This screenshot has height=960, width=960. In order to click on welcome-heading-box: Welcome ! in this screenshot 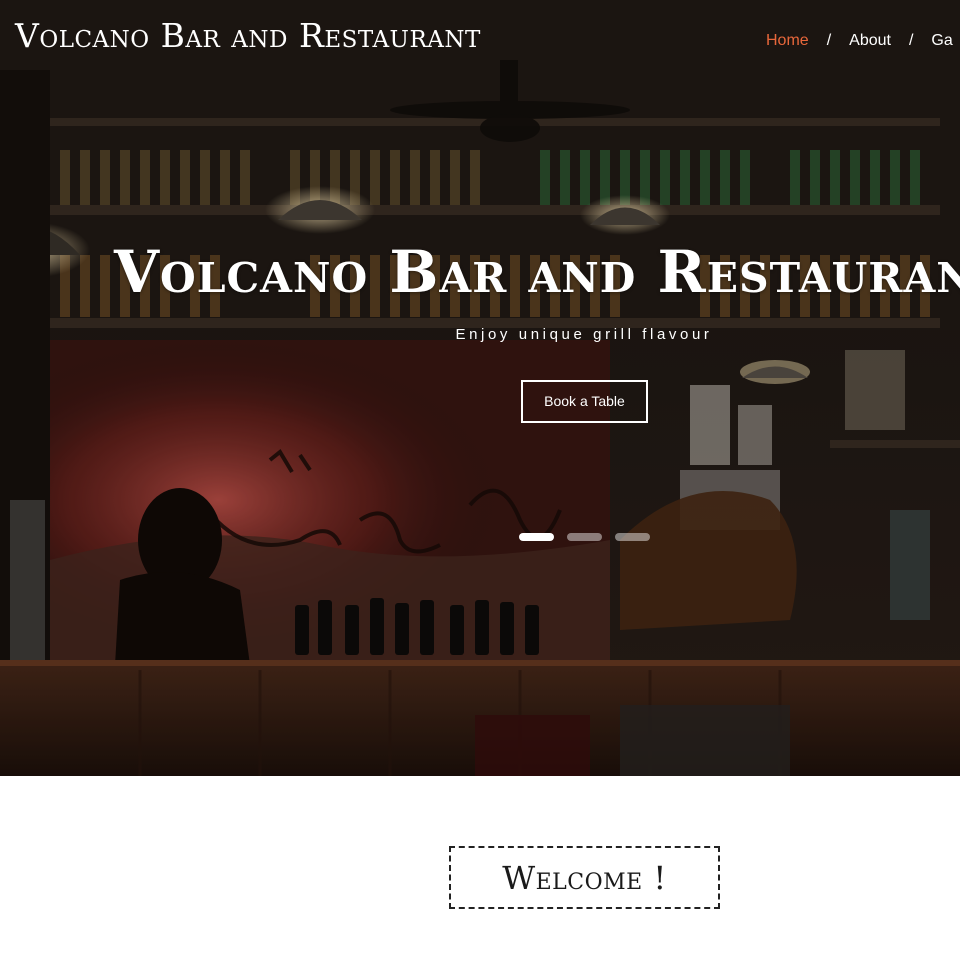, I will do `click(584, 877)`.